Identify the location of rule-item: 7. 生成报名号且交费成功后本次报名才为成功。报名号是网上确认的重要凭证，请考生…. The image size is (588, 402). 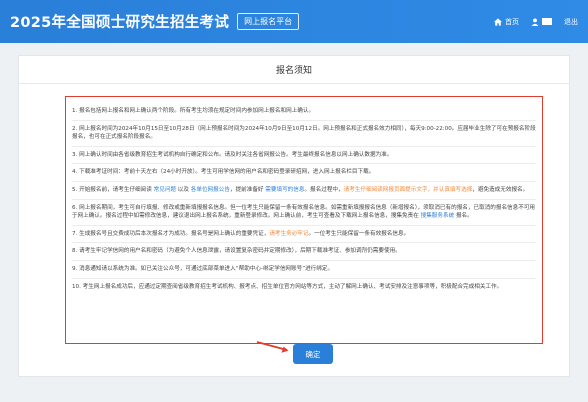
(304, 235).